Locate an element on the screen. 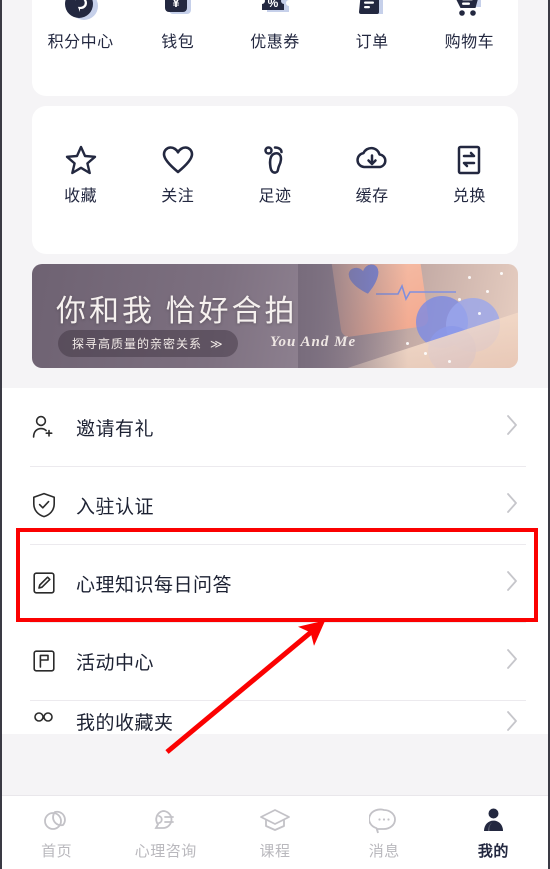 This screenshot has height=869, width=550. tab-messages: 消息 is located at coordinates (384, 833).